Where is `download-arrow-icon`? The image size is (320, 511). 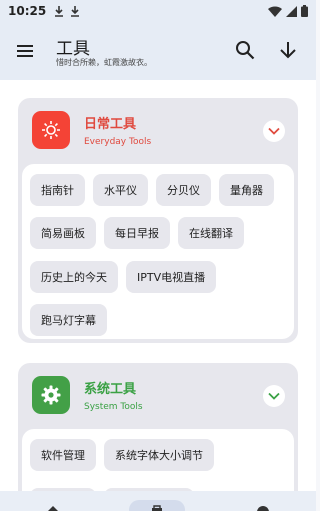
download-arrow-icon is located at coordinates (288, 50).